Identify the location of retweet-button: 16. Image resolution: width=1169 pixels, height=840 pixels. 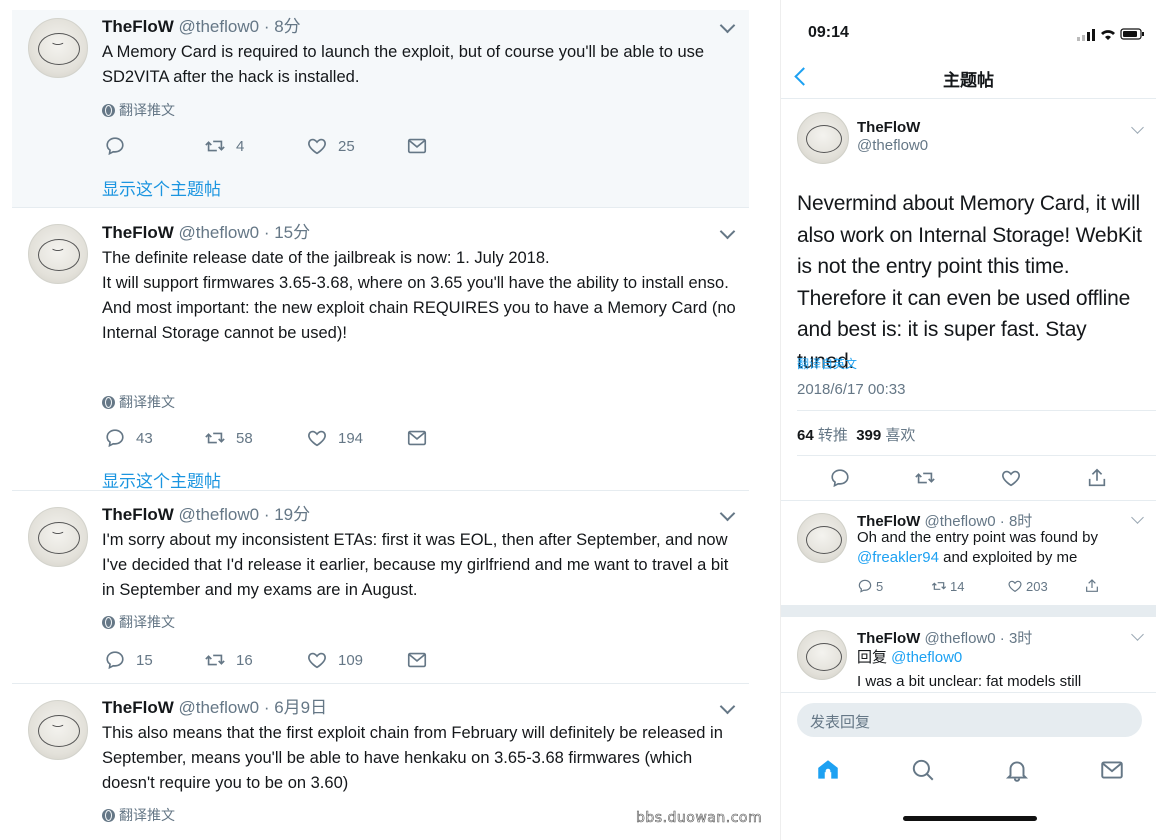
(228, 660).